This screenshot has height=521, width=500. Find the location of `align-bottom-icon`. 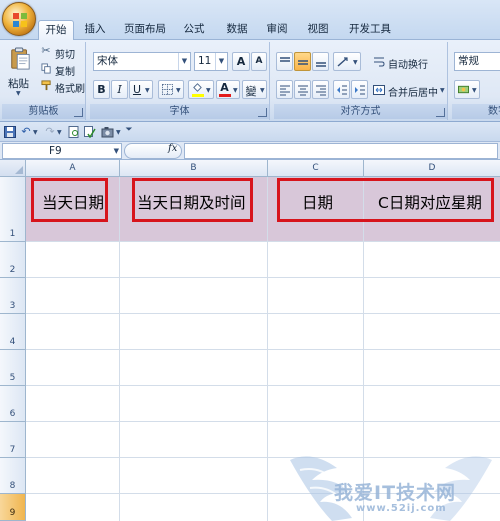

align-bottom-icon is located at coordinates (321, 64).